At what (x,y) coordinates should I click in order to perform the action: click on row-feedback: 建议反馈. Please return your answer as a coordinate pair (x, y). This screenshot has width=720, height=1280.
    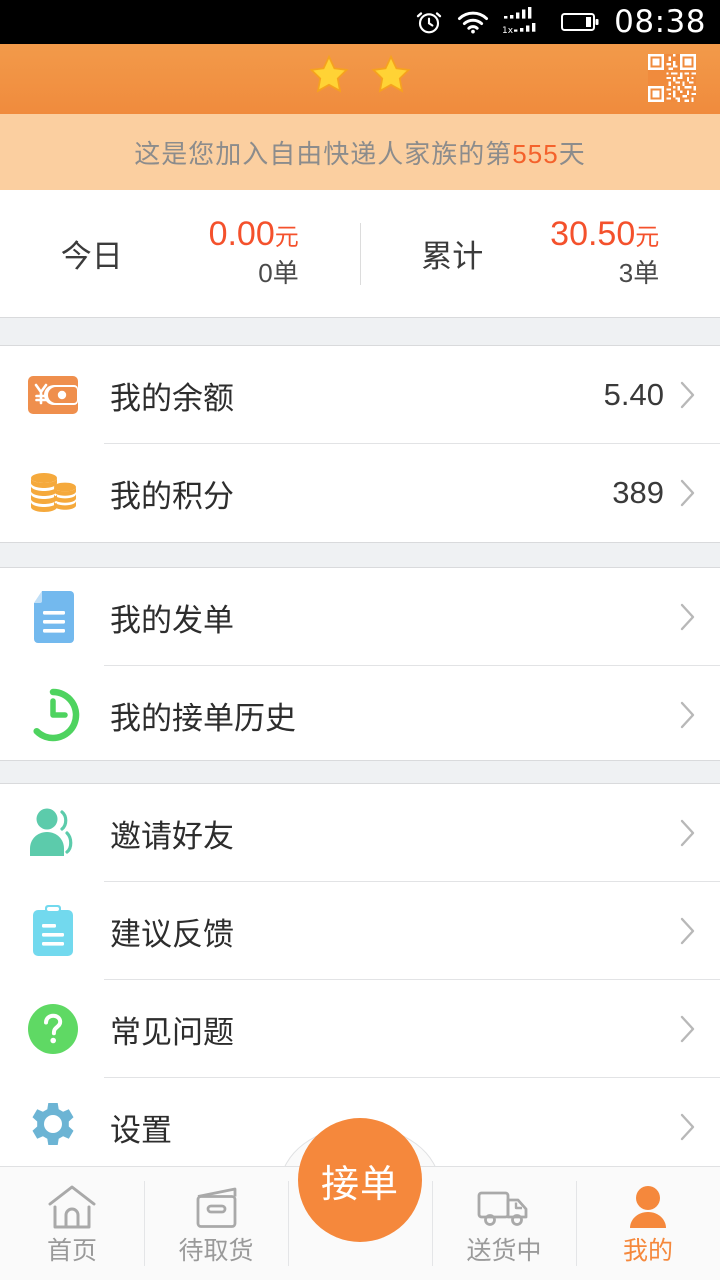
    Looking at the image, I should click on (360, 931).